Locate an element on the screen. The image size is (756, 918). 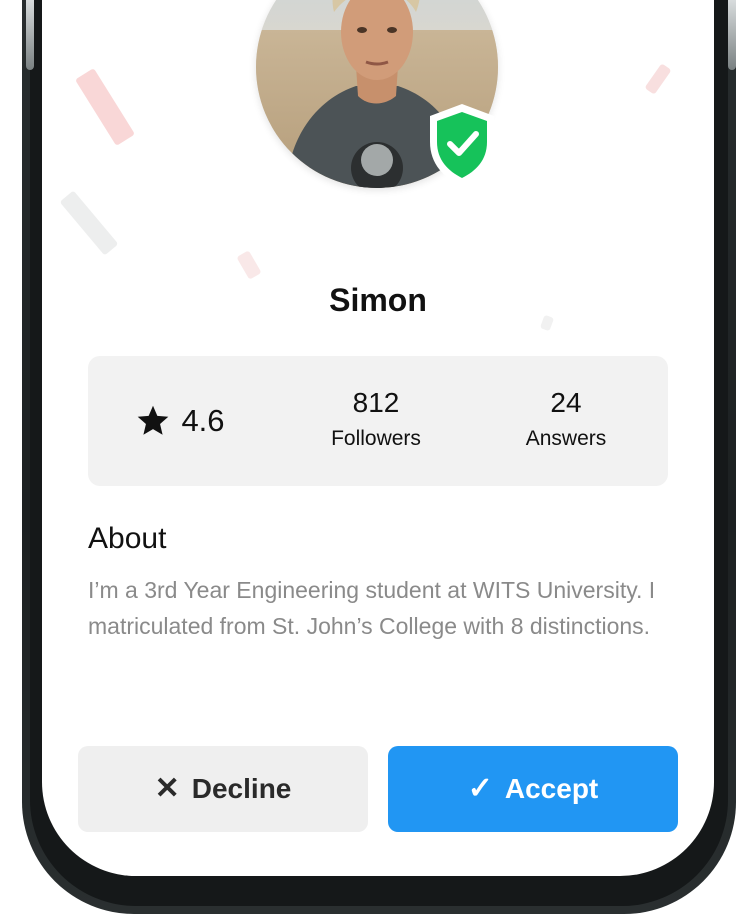
rating-stat: 4.6 is located at coordinates (180, 421).